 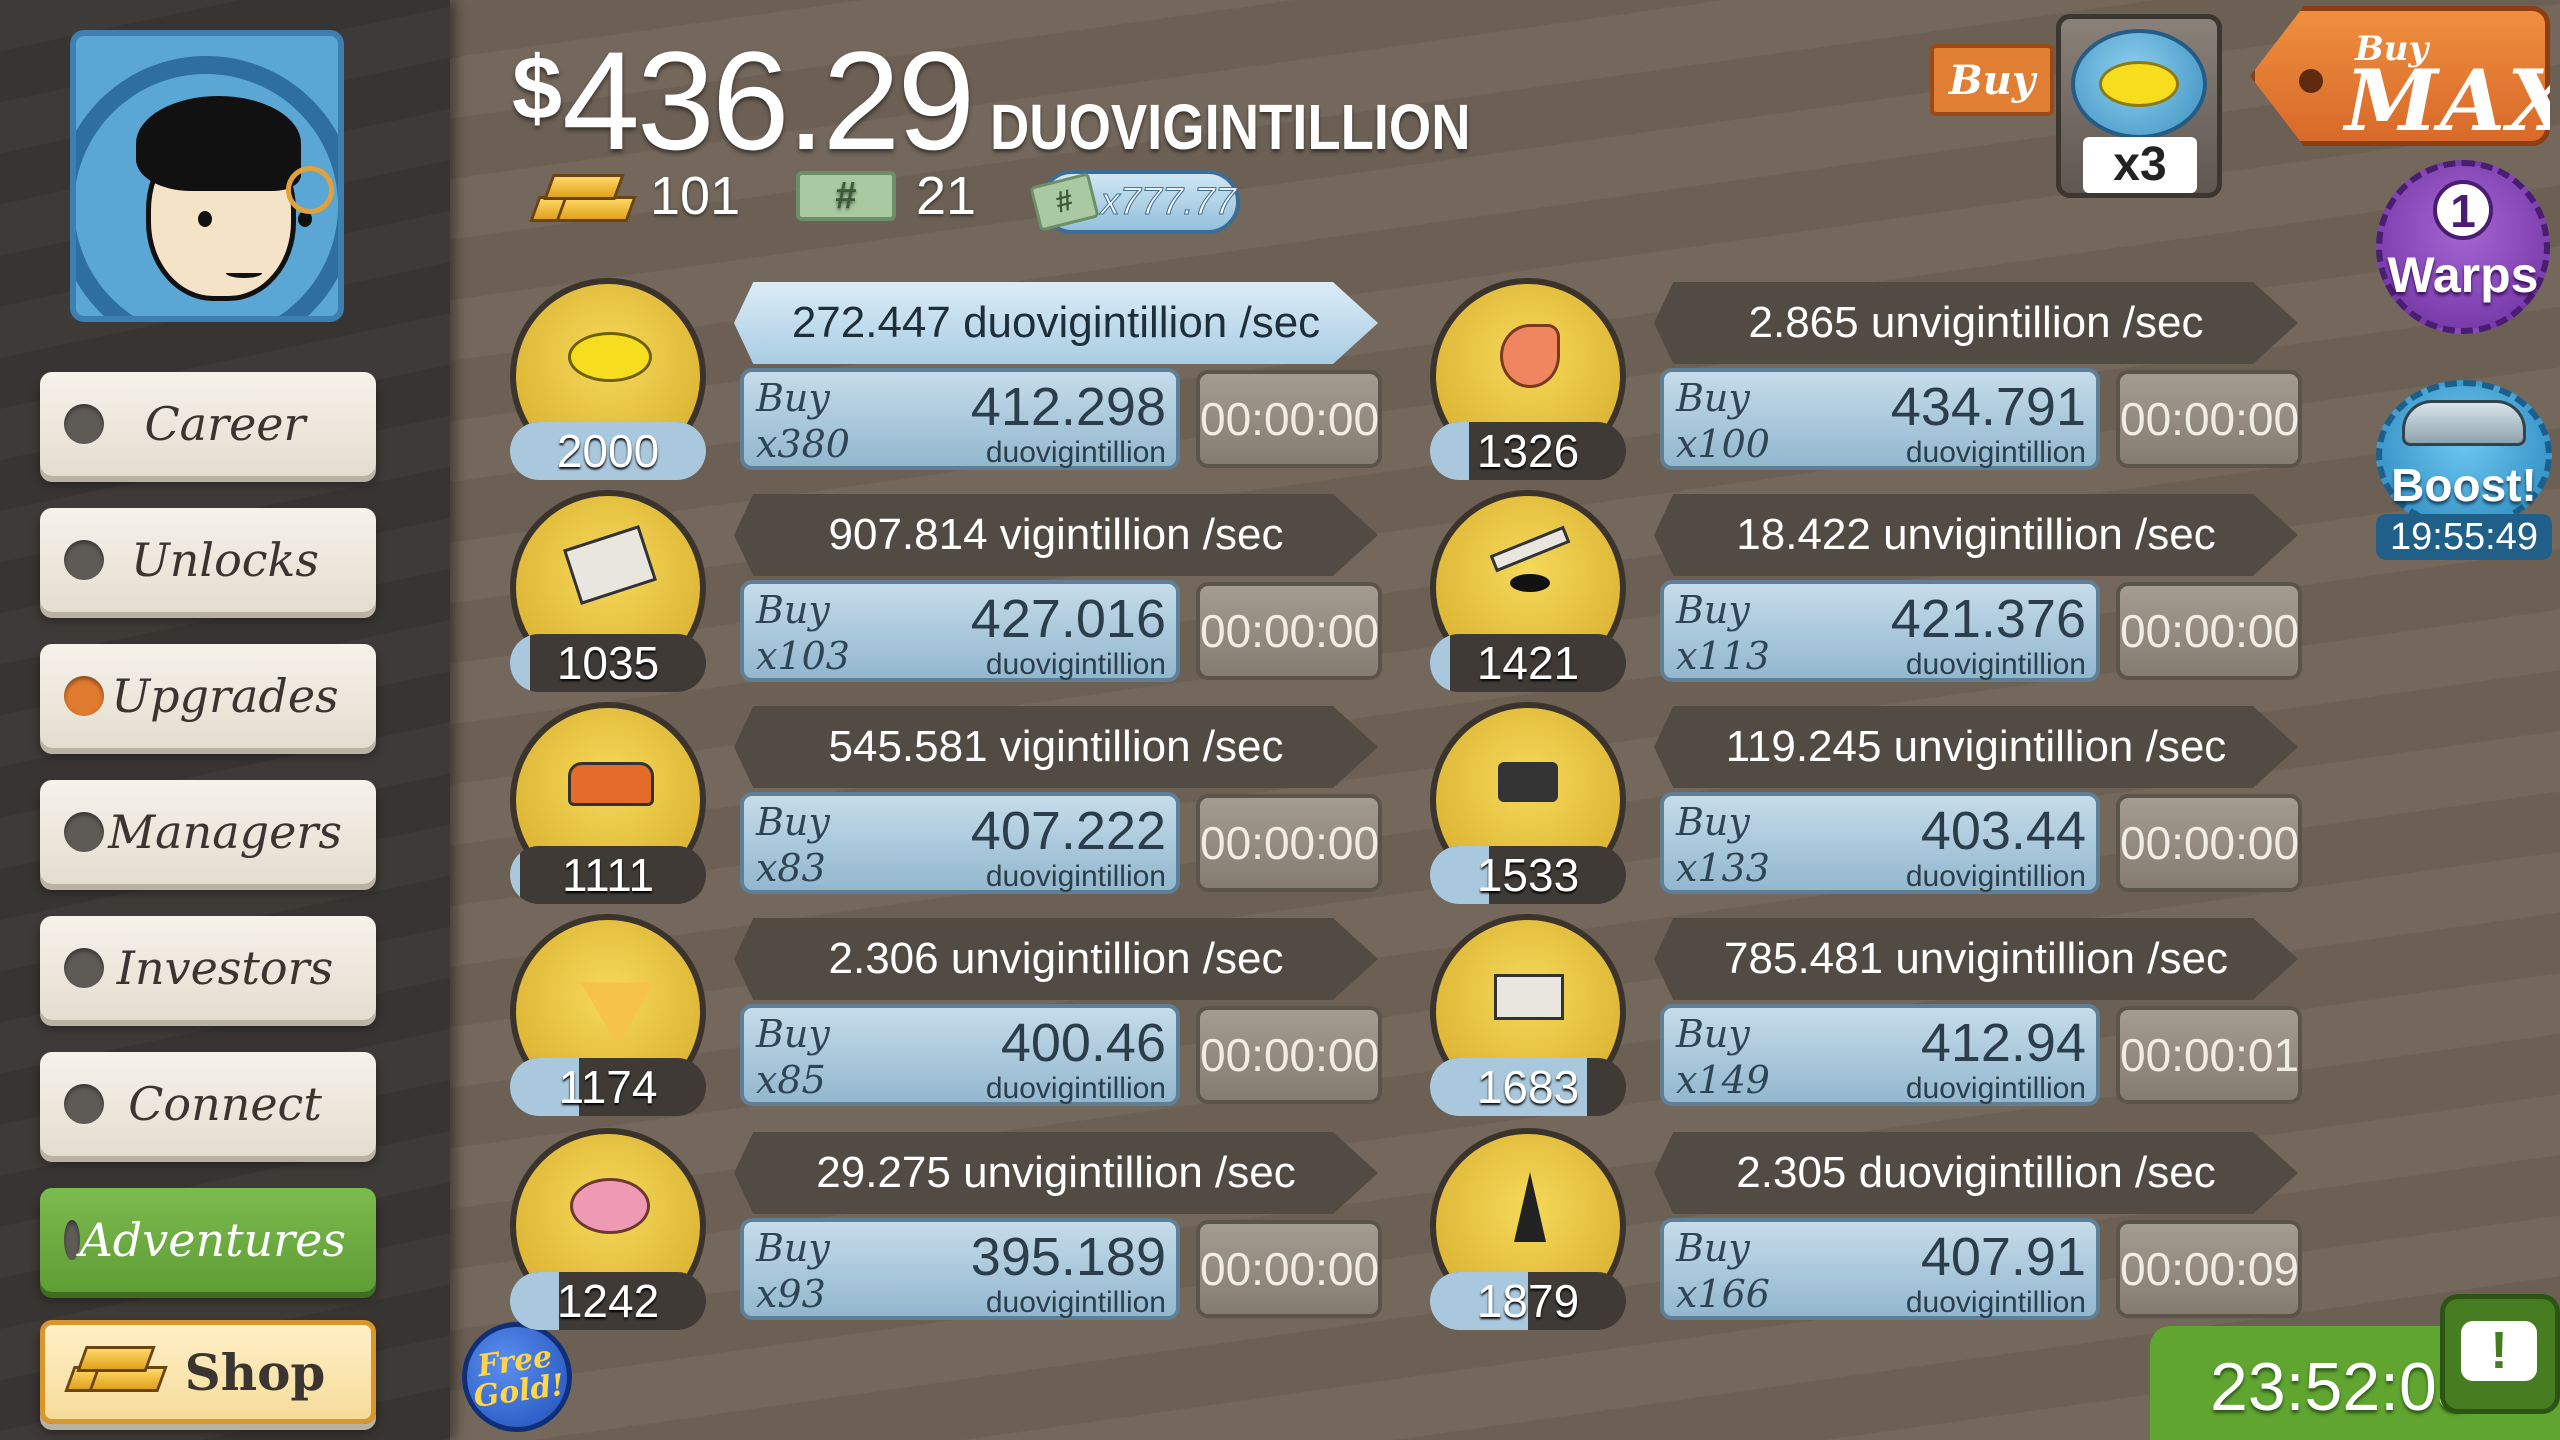 I want to click on sidebar-item-investors: Investors, so click(x=208, y=968).